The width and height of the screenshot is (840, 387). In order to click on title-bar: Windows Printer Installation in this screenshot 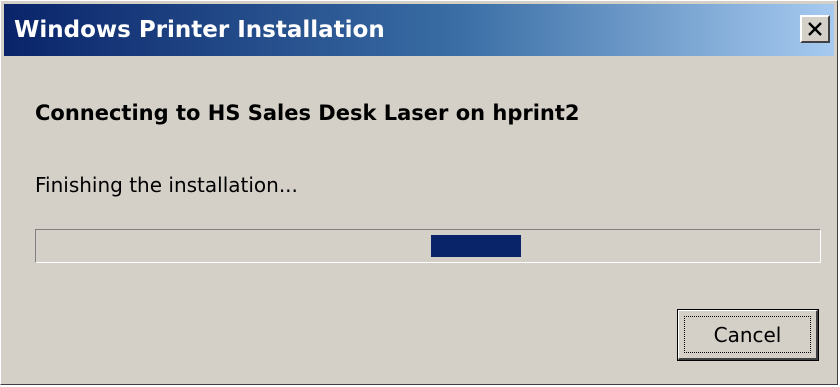, I will do `click(419, 30)`.